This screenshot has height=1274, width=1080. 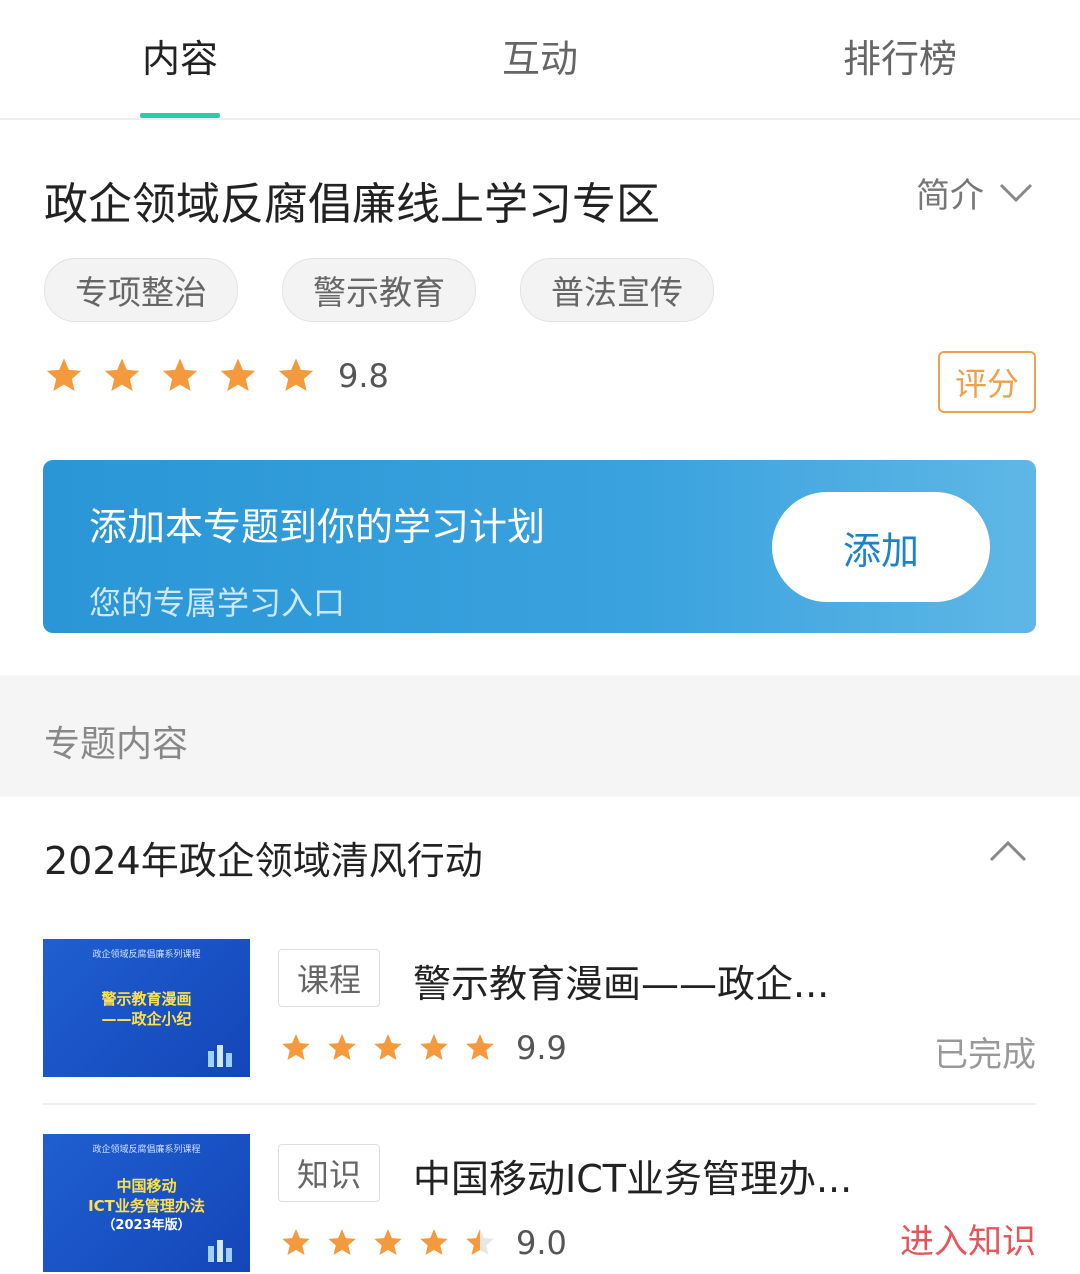 I want to click on section-header: 专题内容, so click(x=540, y=736).